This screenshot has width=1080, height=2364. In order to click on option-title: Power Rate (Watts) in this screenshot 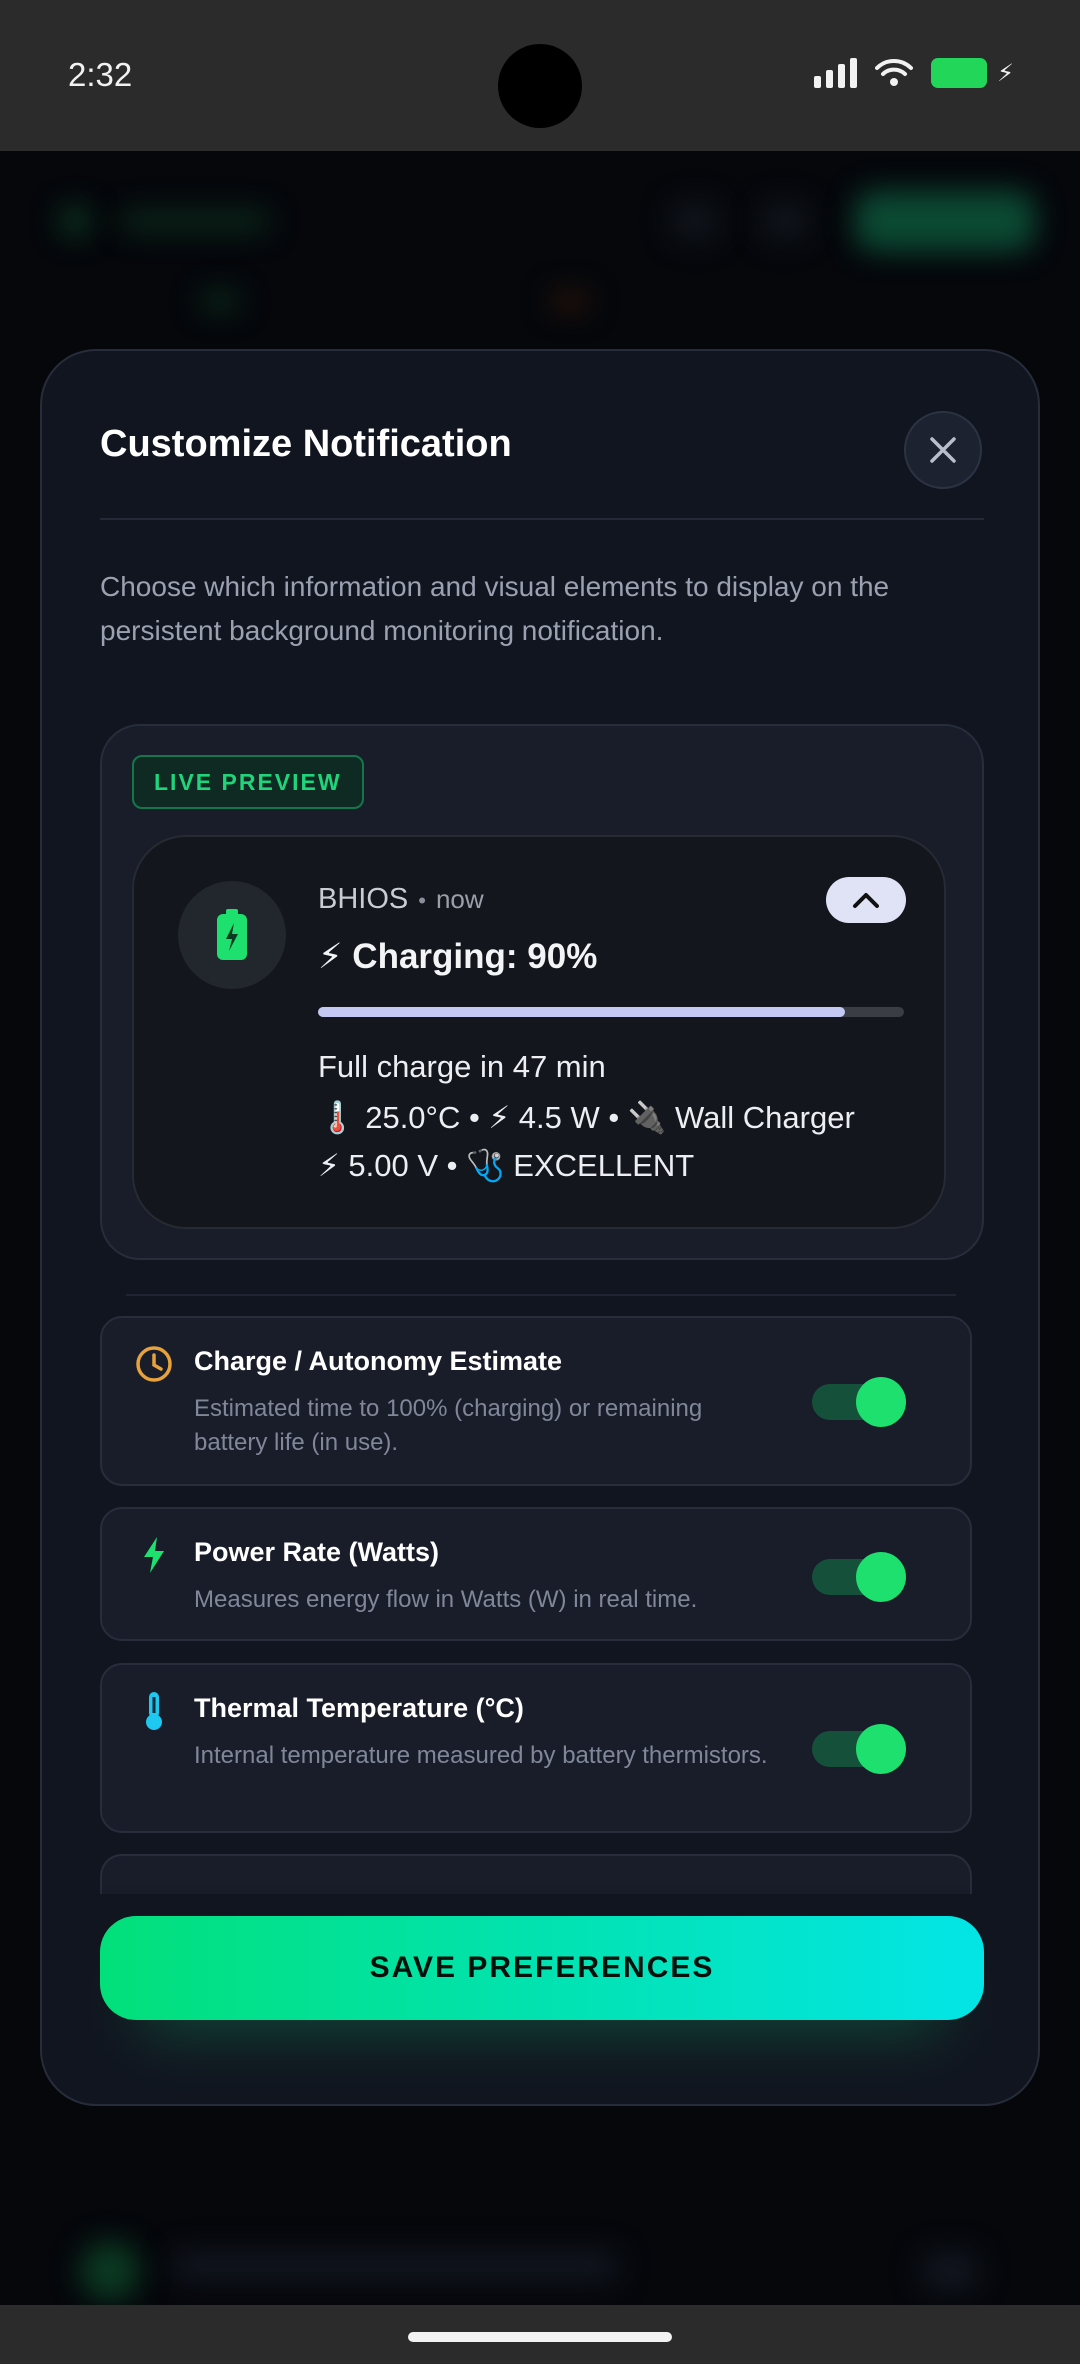, I will do `click(317, 1552)`.